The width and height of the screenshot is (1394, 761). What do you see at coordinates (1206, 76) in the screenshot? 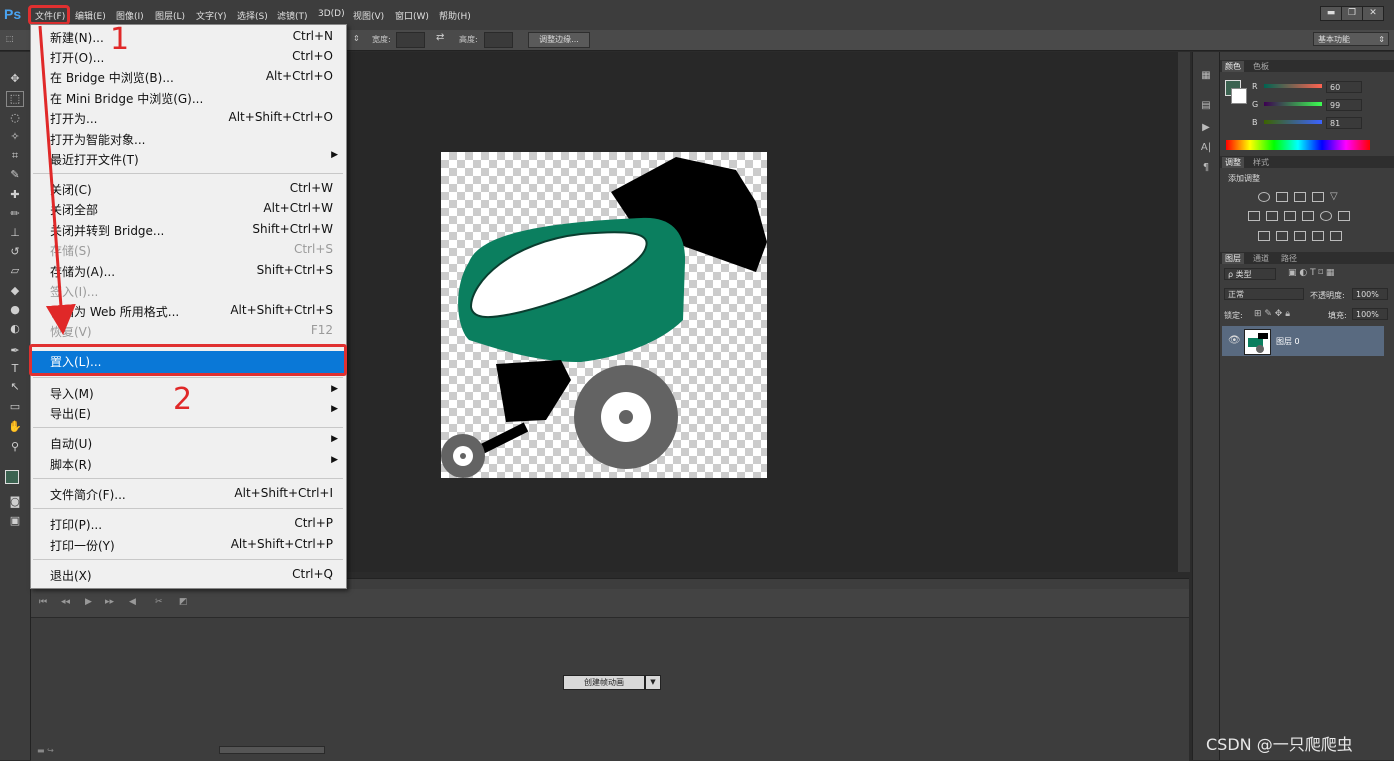
I see `history-panel-icon: ▦` at bounding box center [1206, 76].